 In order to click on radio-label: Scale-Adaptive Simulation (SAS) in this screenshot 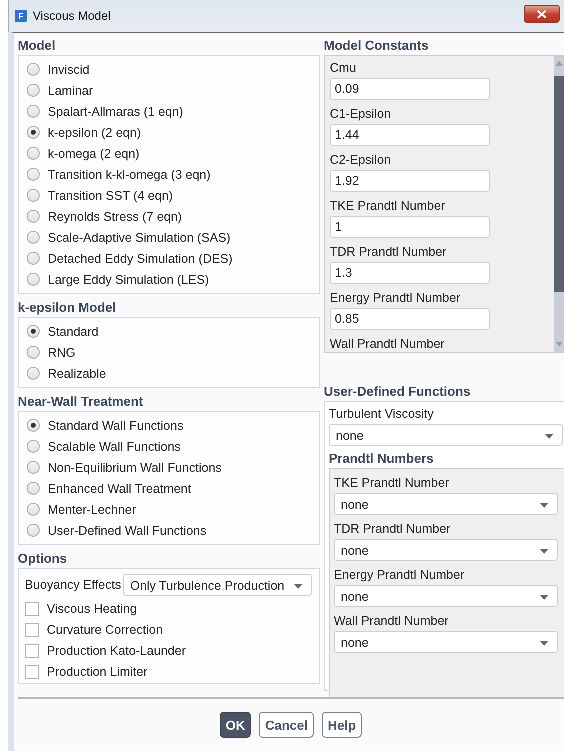, I will do `click(139, 237)`.